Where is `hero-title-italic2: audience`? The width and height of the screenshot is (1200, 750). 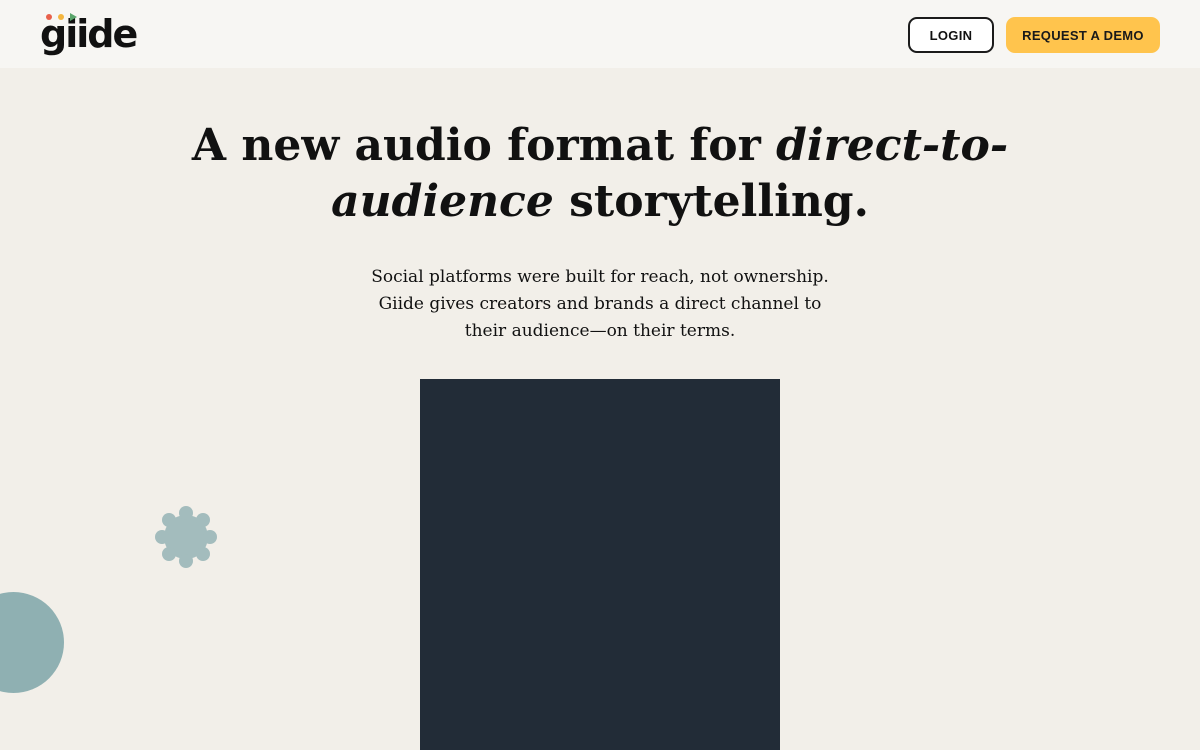
hero-title-italic2: audience is located at coordinates (442, 201).